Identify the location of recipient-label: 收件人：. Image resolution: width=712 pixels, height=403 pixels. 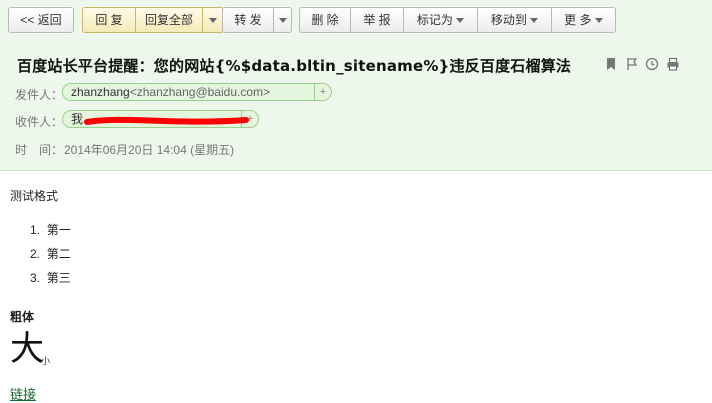
(39, 122).